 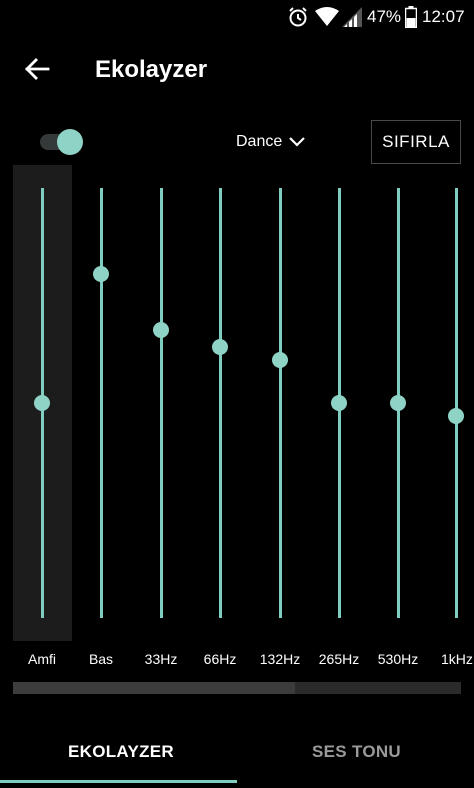 What do you see at coordinates (443, 16) in the screenshot?
I see `clock: 12:07` at bounding box center [443, 16].